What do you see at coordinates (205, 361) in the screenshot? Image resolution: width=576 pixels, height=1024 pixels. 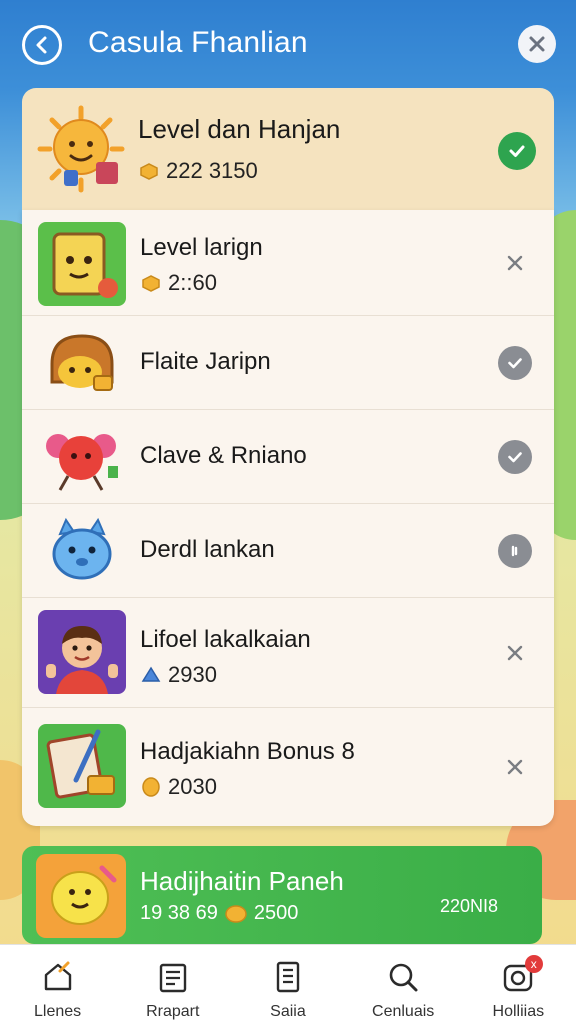 I see `list-item-name: Flaite Jaripn` at bounding box center [205, 361].